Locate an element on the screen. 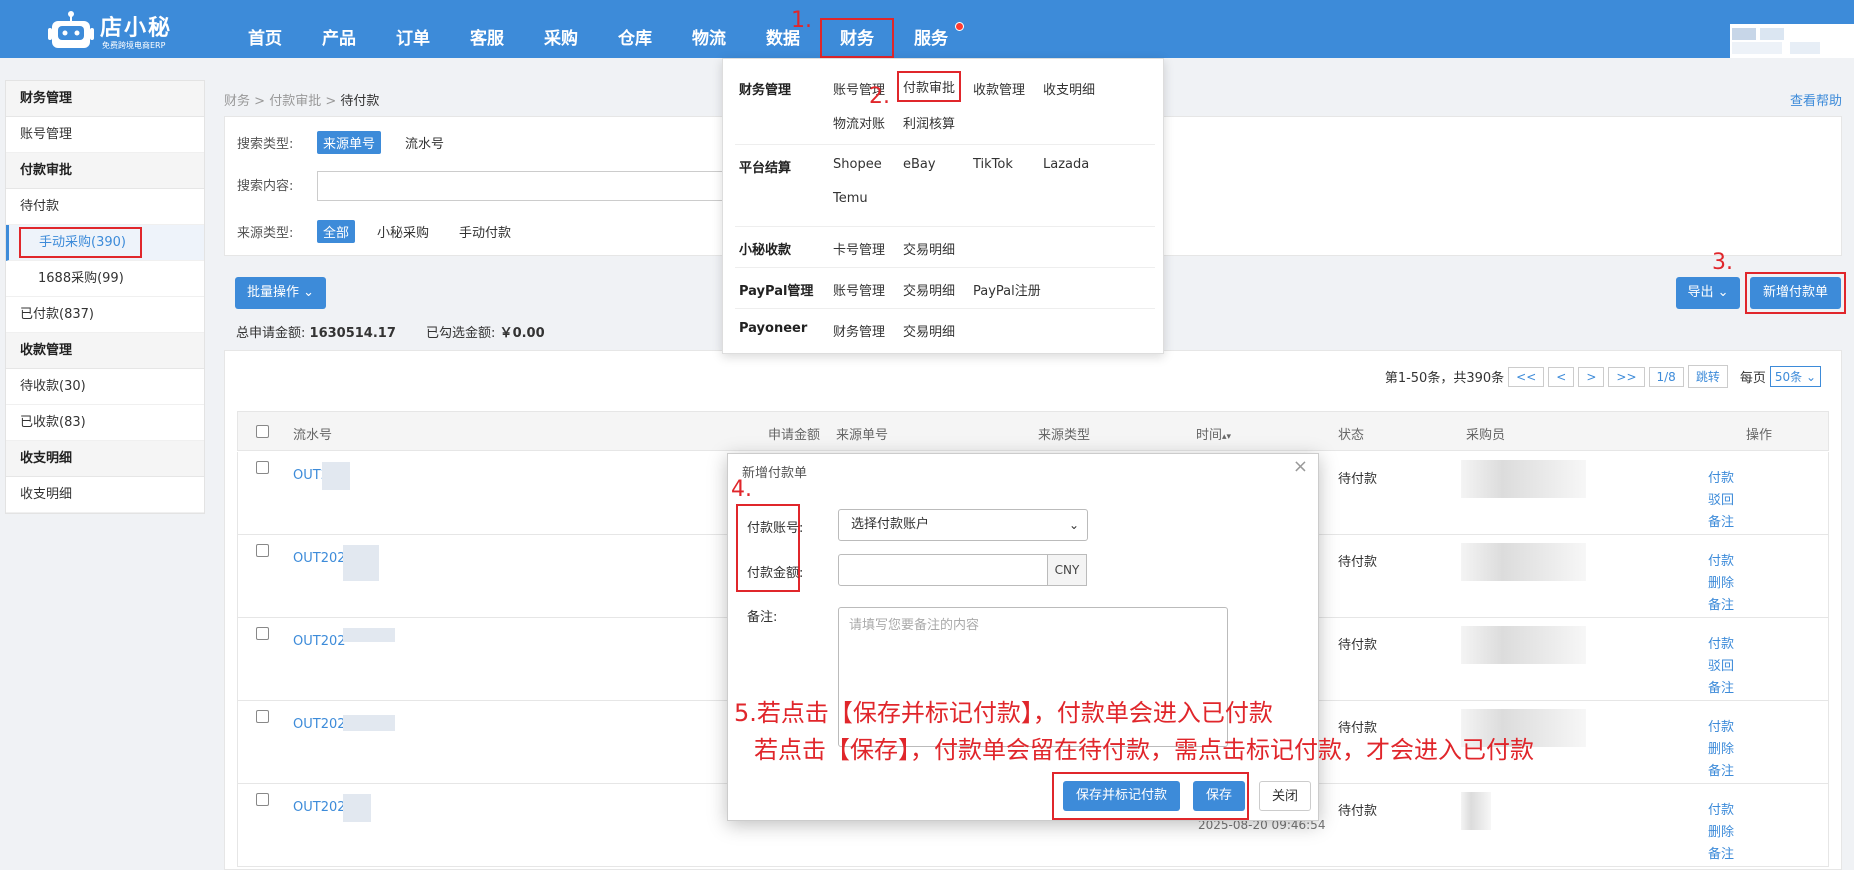 The width and height of the screenshot is (1854, 870). save-and-mark-button: 保存并标记付款 is located at coordinates (1121, 796).